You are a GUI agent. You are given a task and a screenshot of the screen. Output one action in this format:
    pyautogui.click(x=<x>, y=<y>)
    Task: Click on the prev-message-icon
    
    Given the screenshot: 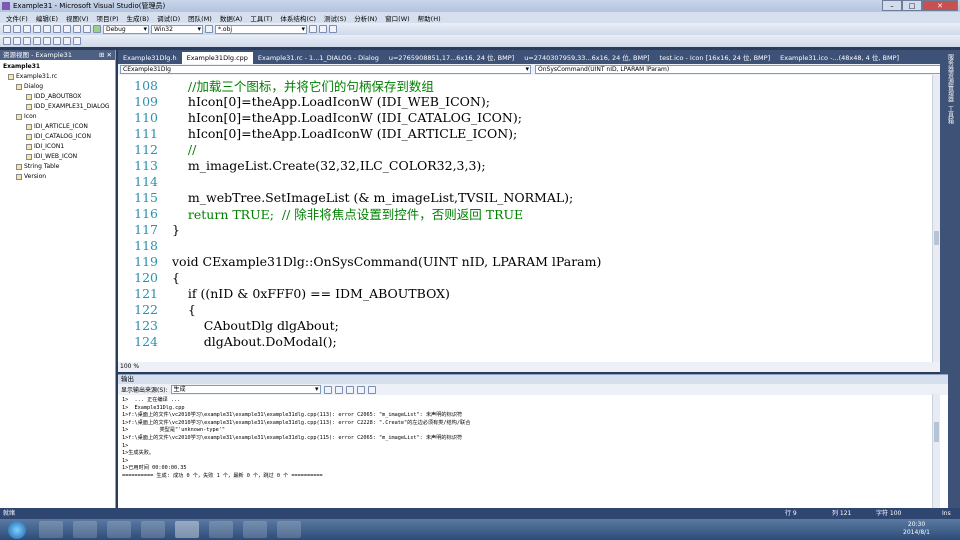 What is the action you would take?
    pyautogui.click(x=338, y=389)
    